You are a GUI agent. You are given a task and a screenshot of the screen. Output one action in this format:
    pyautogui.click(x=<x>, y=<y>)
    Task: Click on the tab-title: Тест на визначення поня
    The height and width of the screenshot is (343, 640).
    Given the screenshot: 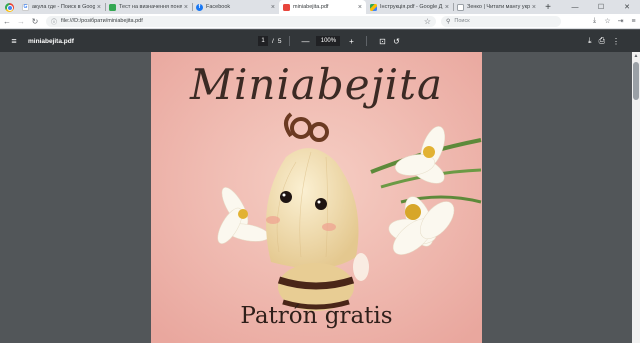 What is the action you would take?
    pyautogui.click(x=150, y=7)
    